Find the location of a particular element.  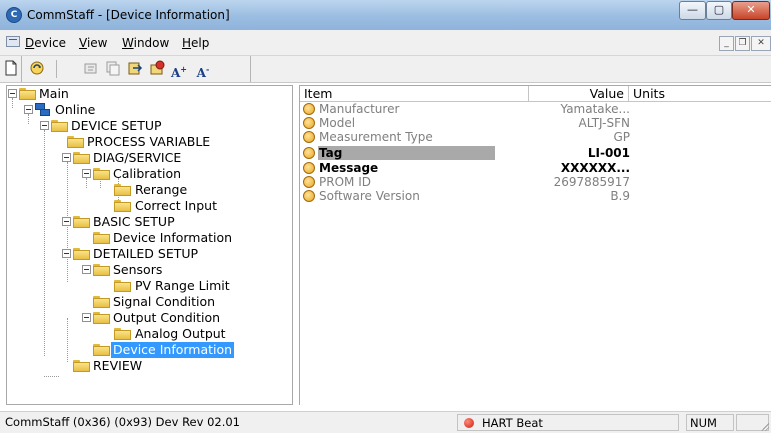

collapse-toggle-calibration is located at coordinates (86, 173).